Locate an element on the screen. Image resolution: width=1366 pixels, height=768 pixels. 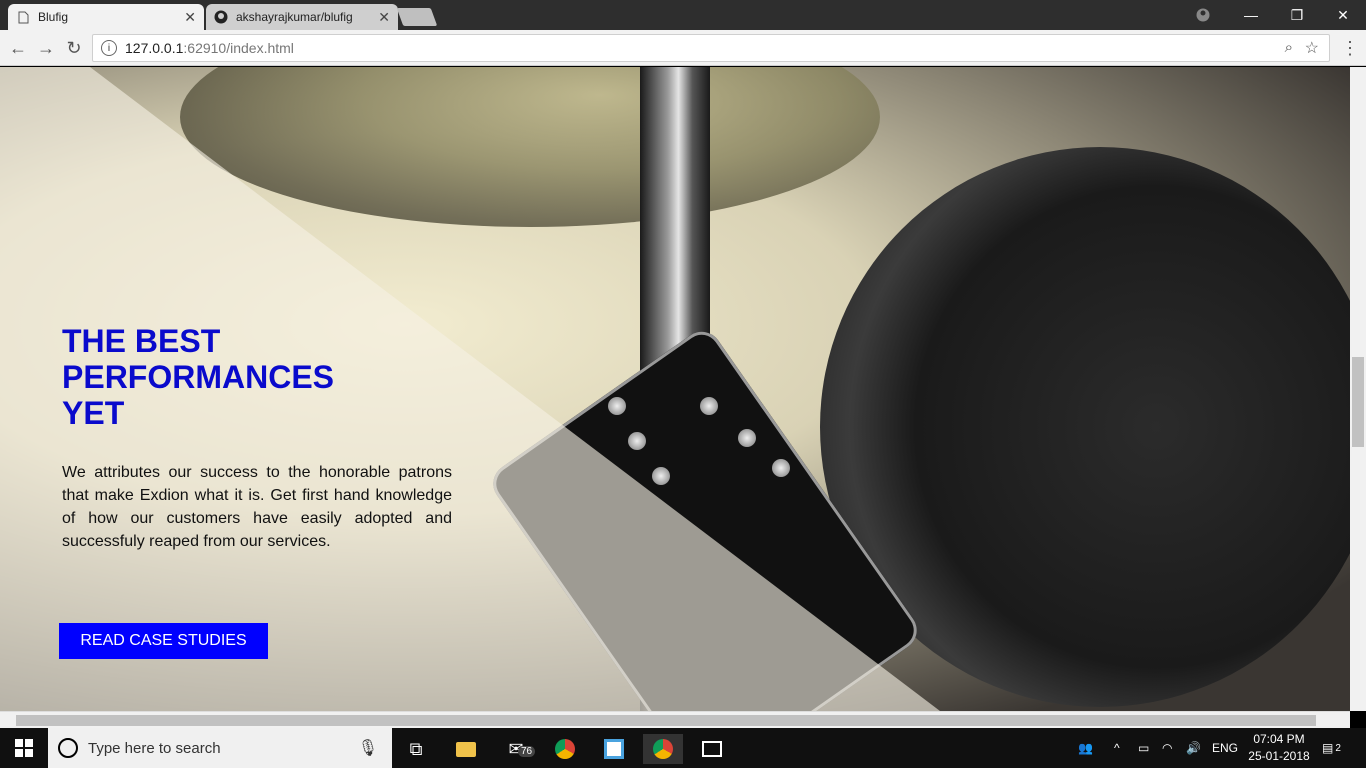
language-indicator: ENG is located at coordinates (1225, 748).